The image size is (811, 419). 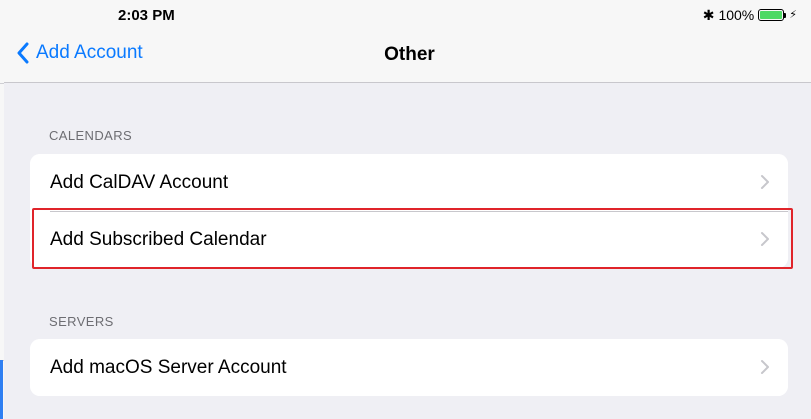 I want to click on battery-percent: 100%, so click(x=736, y=15).